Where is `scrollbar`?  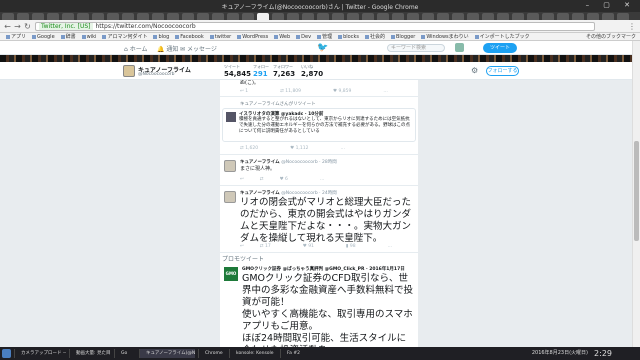 scrollbar is located at coordinates (636, 194).